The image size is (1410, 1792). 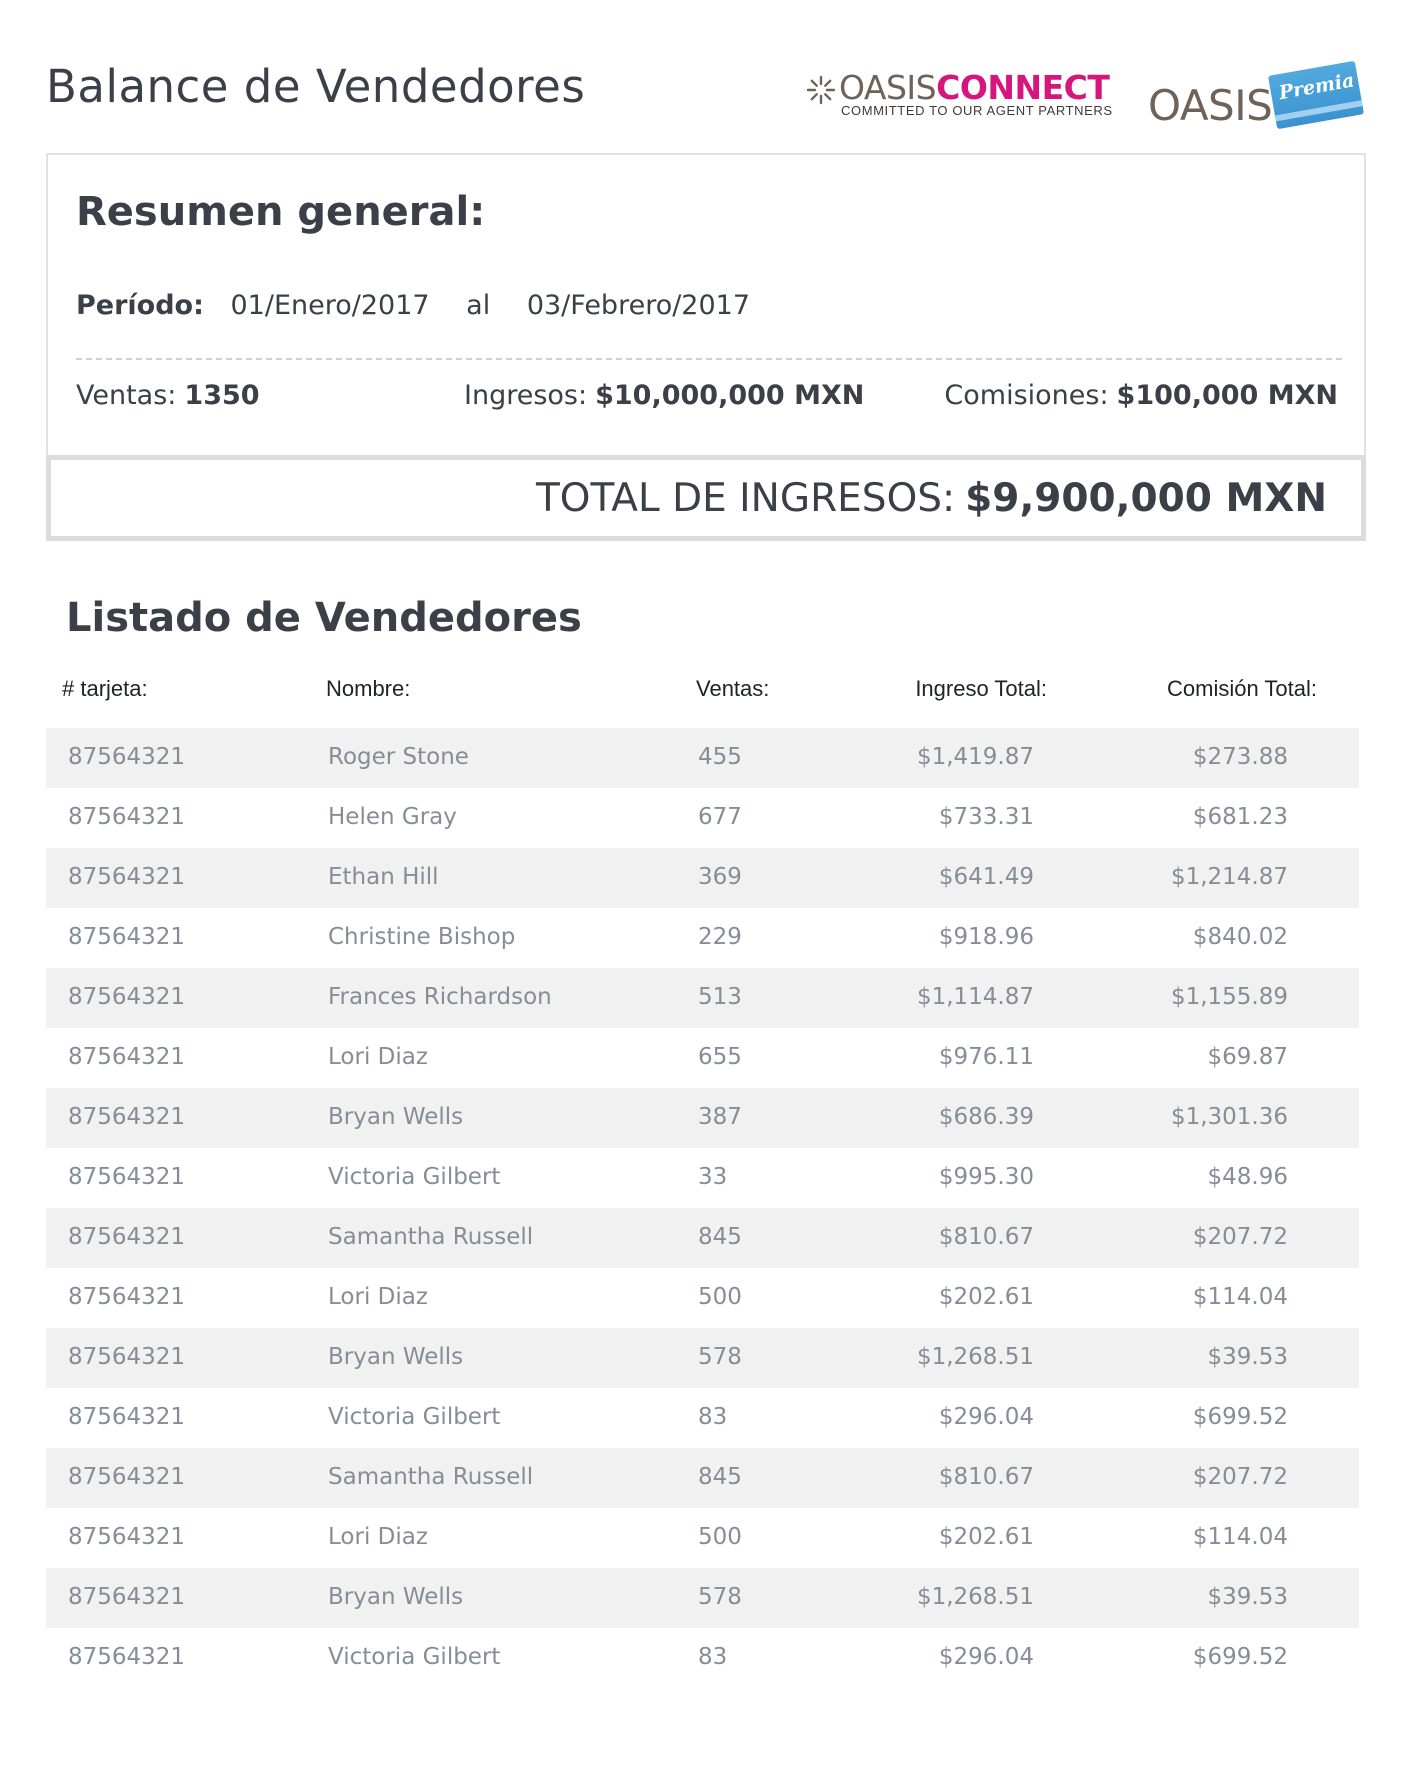 I want to click on summary-heading: Resumen general:, so click(x=281, y=212).